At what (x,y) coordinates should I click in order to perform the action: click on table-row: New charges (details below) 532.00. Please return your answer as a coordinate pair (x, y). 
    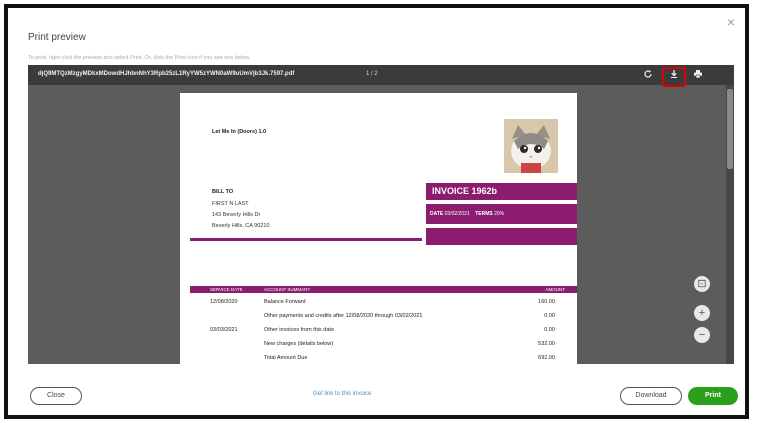
    Looking at the image, I should click on (378, 345).